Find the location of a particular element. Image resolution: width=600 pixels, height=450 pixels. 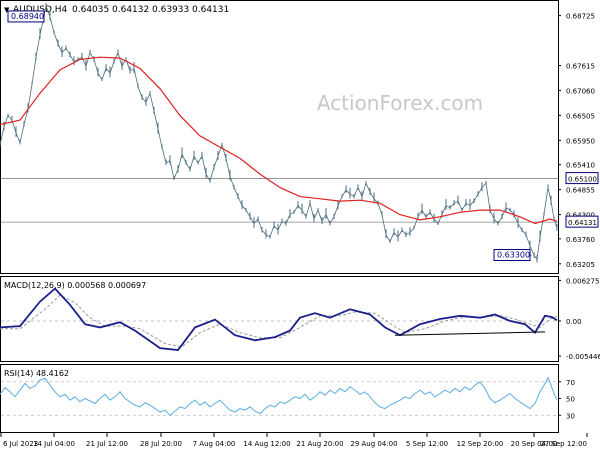

price-y-tick-label: 0.64855 is located at coordinates (580, 191).